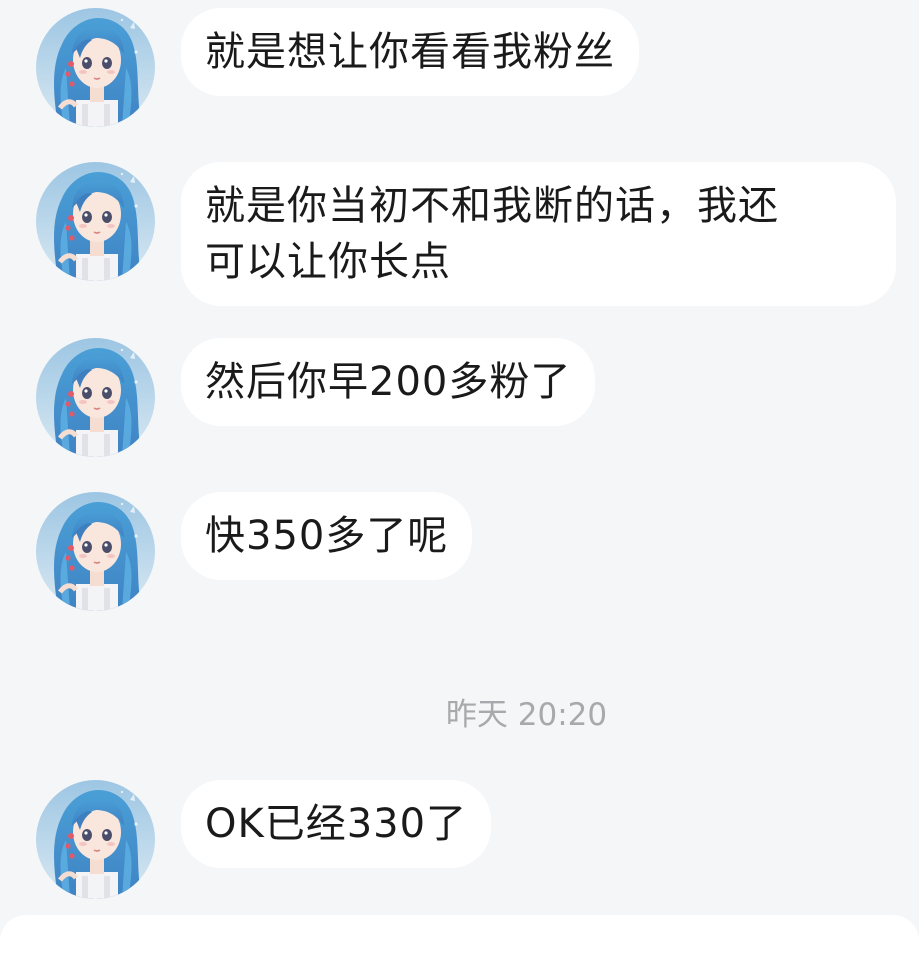  What do you see at coordinates (327, 536) in the screenshot?
I see `message-bubble: 快350多了呢` at bounding box center [327, 536].